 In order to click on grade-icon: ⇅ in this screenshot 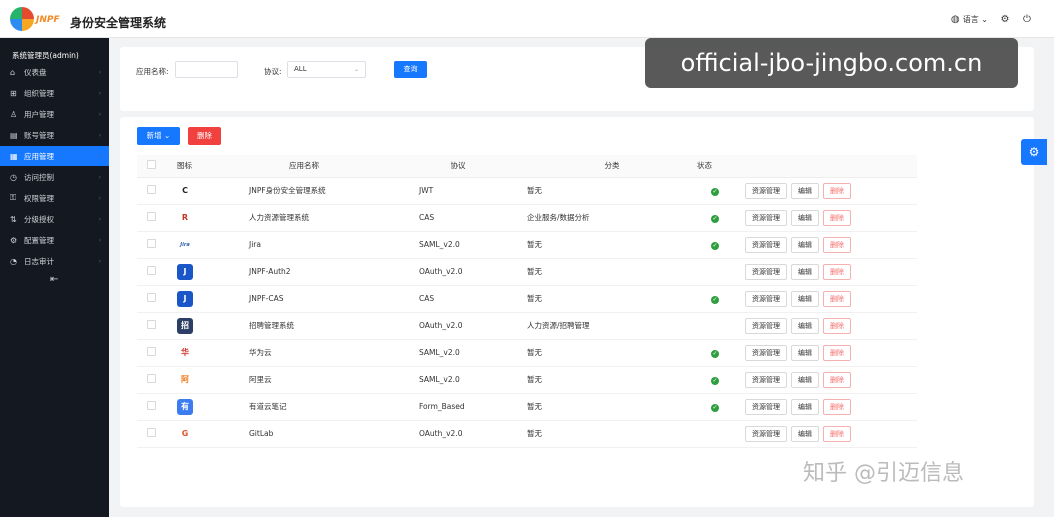, I will do `click(13, 219)`.